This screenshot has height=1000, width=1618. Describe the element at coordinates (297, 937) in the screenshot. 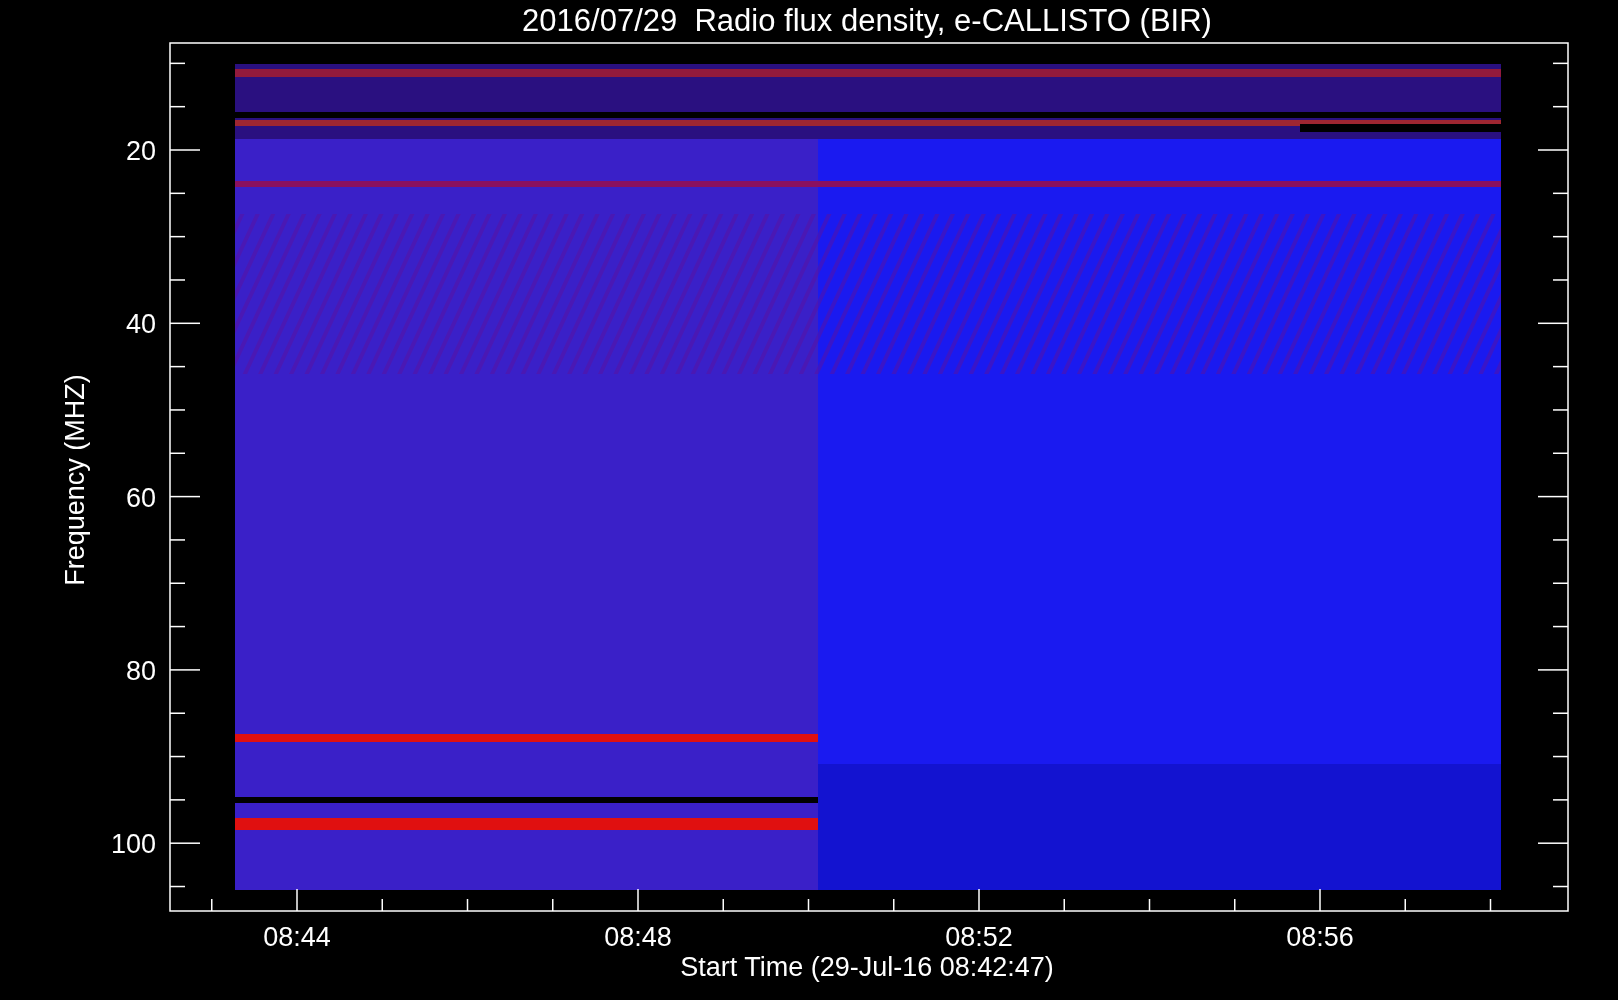

I see `x-tick-label: 08:44` at that location.